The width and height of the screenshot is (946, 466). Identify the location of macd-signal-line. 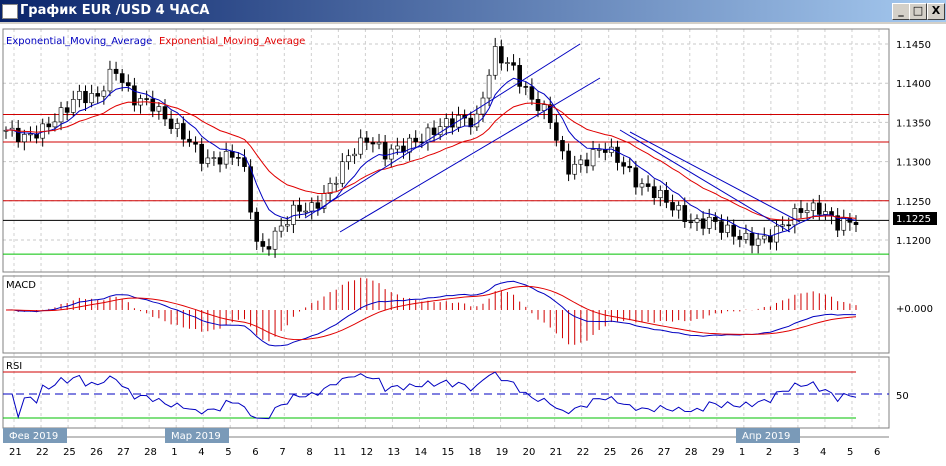
(431, 313).